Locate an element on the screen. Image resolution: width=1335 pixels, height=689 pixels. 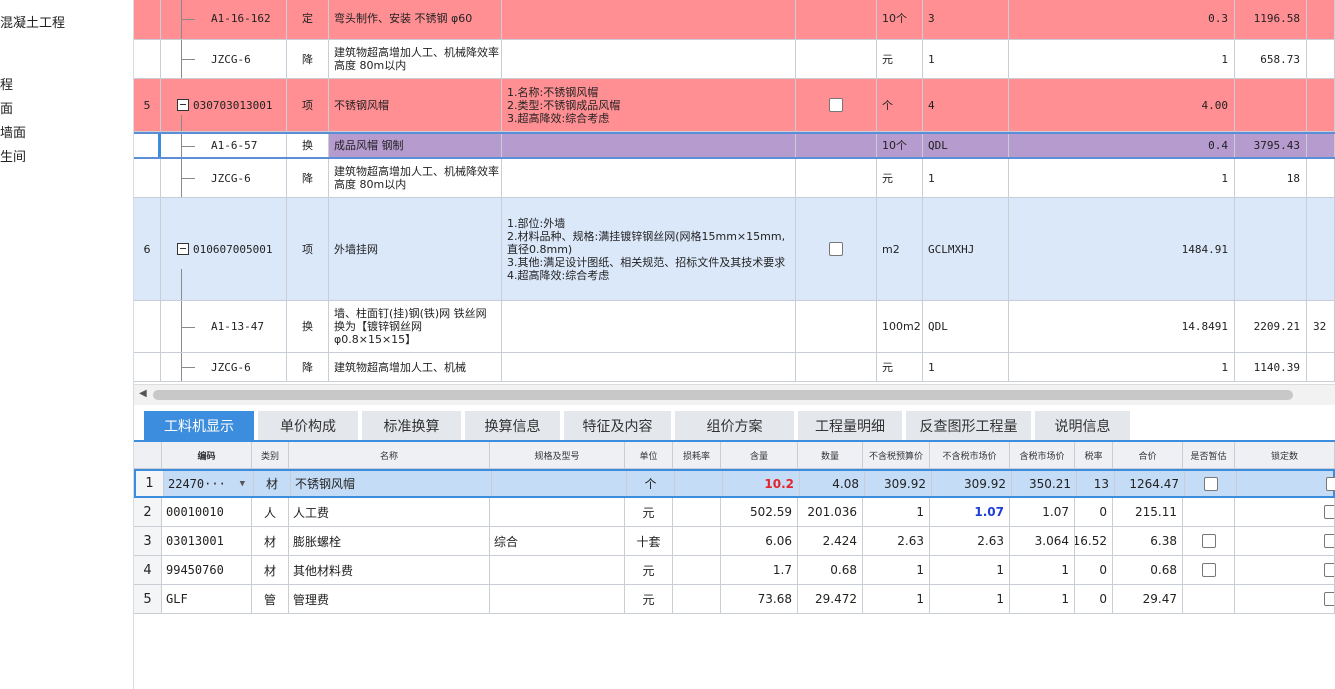
quantity-cell: 1484.91 is located at coordinates (1122, 249).